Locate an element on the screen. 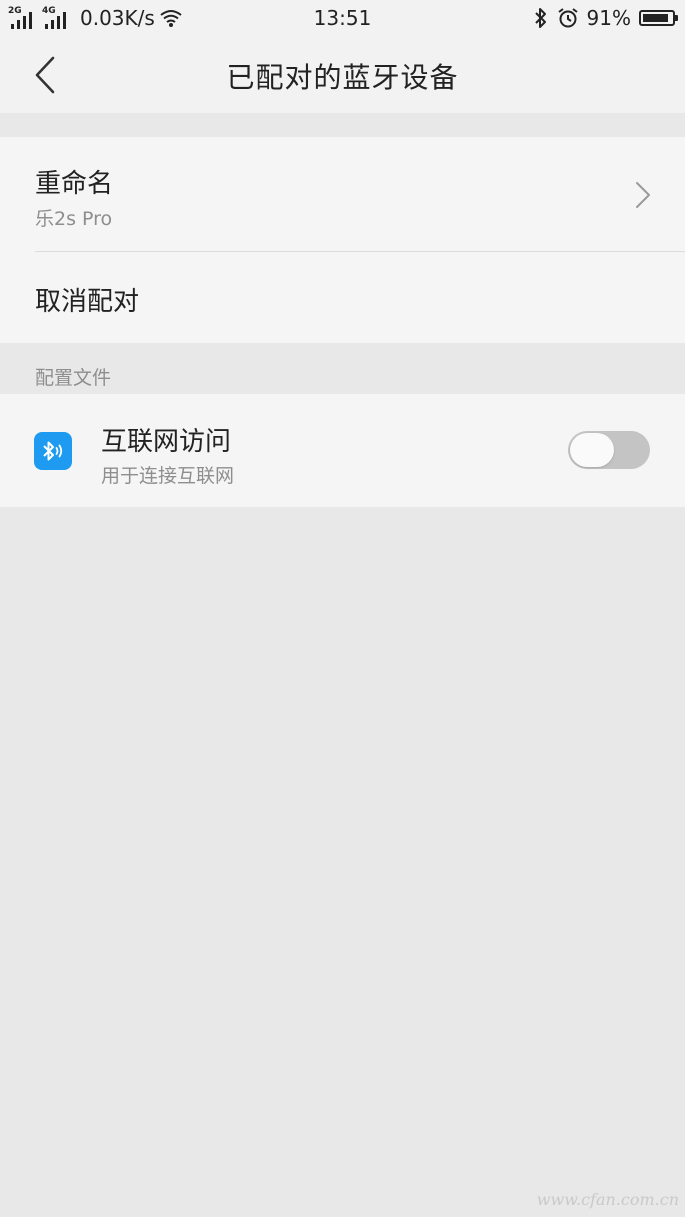 The height and width of the screenshot is (1217, 685). battery-icon is located at coordinates (658, 18).